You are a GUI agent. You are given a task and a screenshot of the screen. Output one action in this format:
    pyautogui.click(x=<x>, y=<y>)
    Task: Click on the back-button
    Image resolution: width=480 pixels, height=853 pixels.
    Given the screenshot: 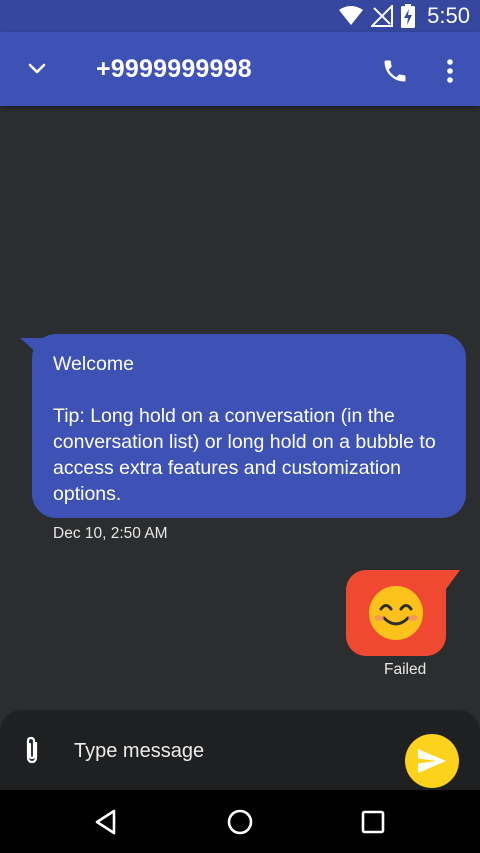 What is the action you would take?
    pyautogui.click(x=106, y=822)
    